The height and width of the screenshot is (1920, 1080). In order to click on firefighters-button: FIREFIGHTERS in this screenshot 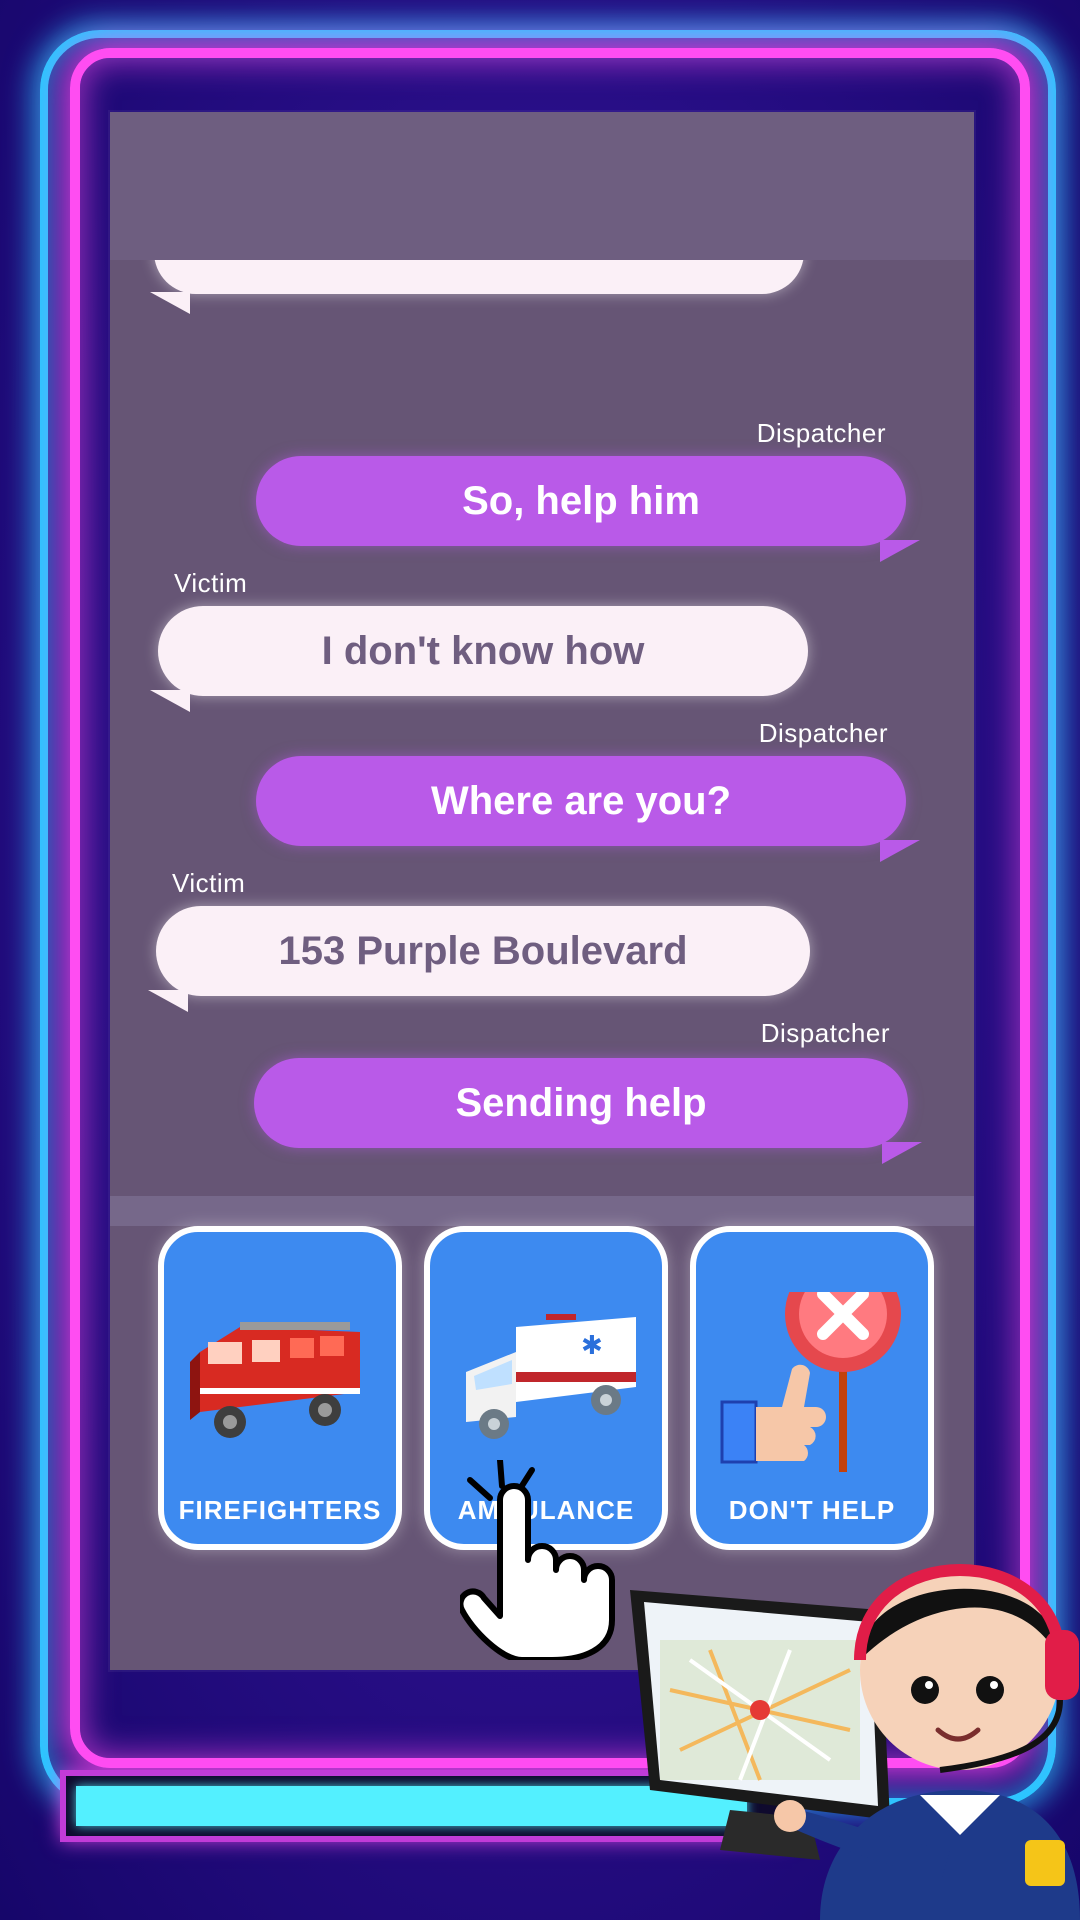, I will do `click(280, 1388)`.